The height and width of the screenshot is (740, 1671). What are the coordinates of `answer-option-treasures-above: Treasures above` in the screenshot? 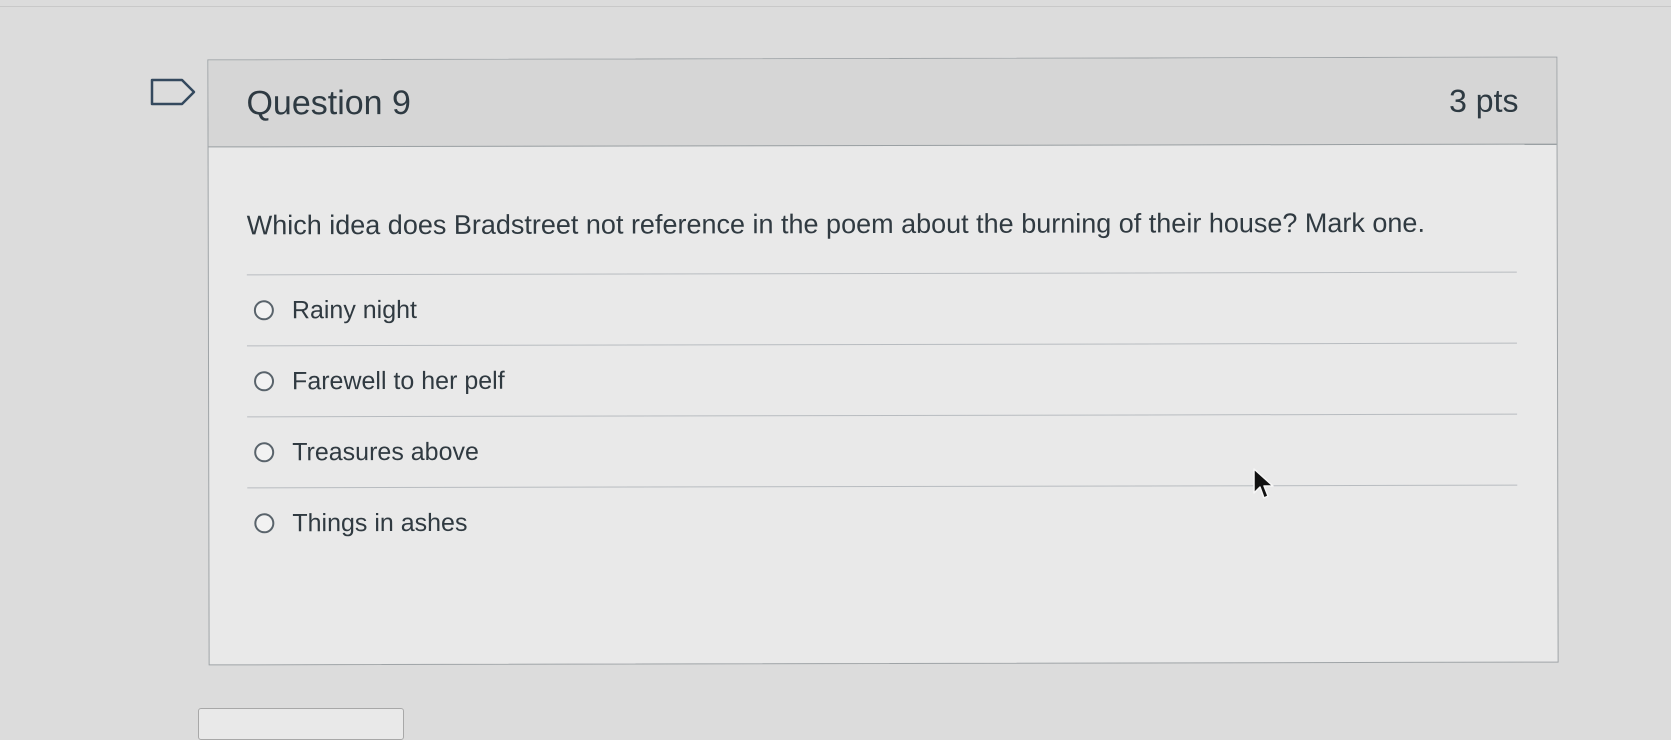 It's located at (882, 451).